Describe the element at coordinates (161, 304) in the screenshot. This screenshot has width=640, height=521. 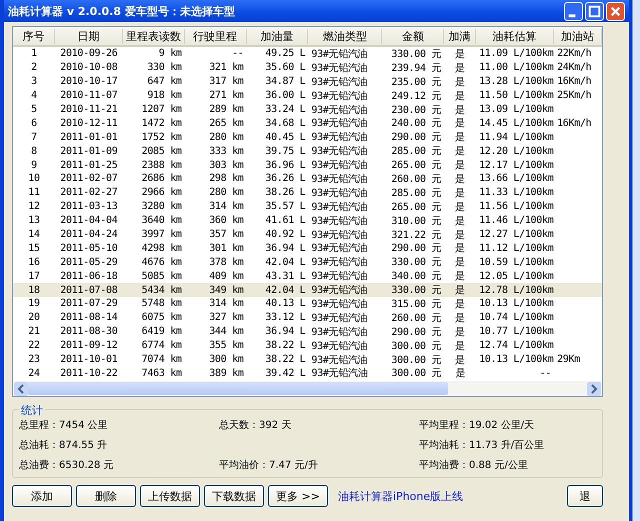
I see `table-cell-text: 5748 km` at that location.